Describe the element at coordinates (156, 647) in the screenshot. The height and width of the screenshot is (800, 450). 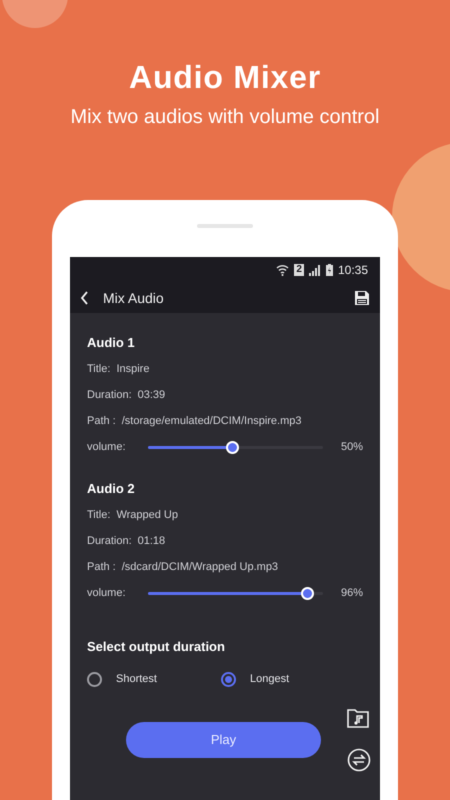
I see `output-heading: Select output duration` at that location.